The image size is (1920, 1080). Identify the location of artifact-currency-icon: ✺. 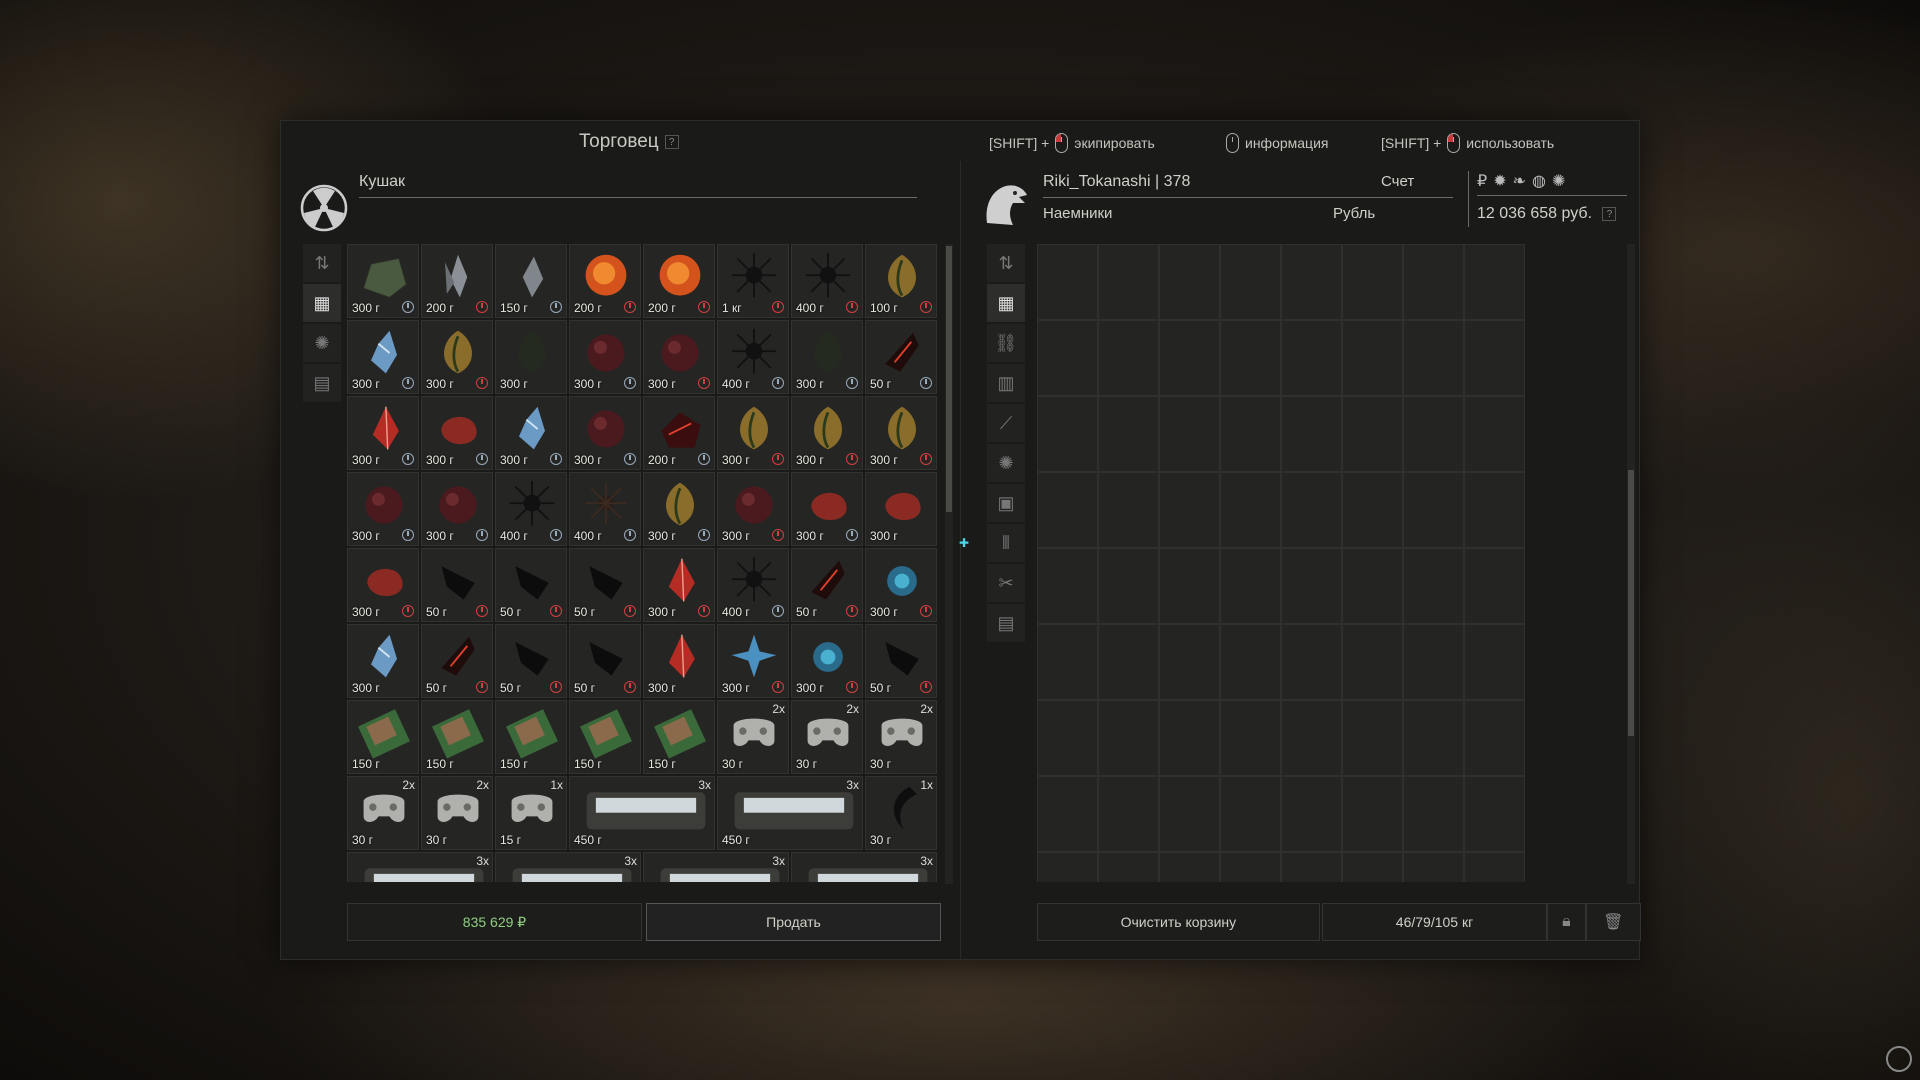
(1558, 181).